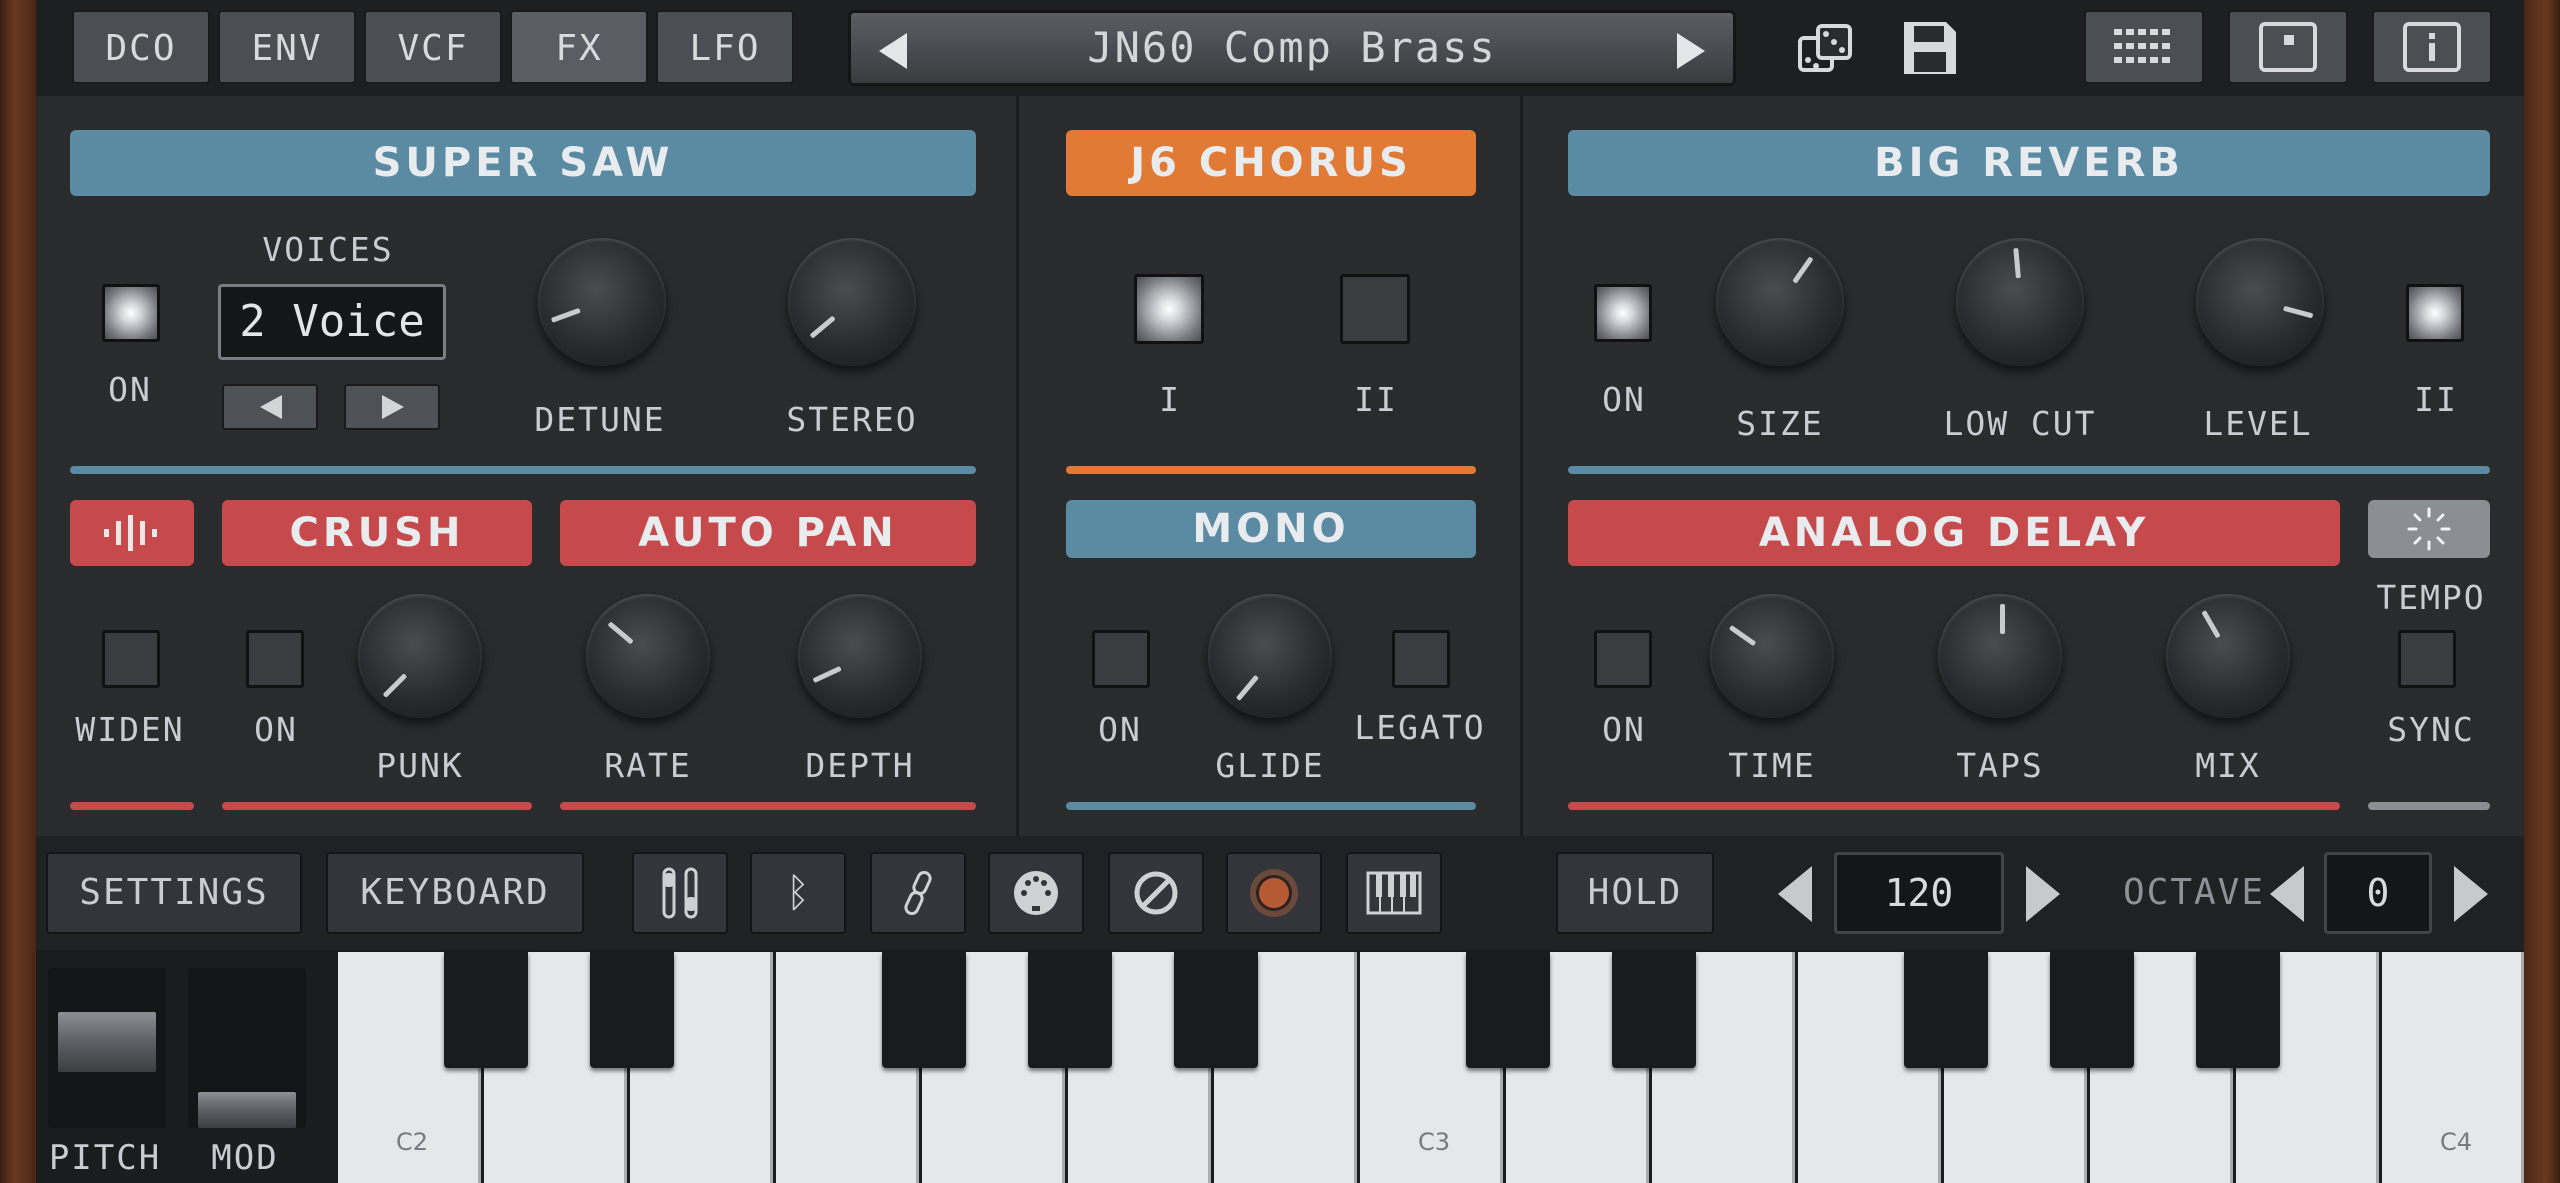 This screenshot has height=1183, width=2560. Describe the element at coordinates (648, 656) in the screenshot. I see `rate-knob` at that location.